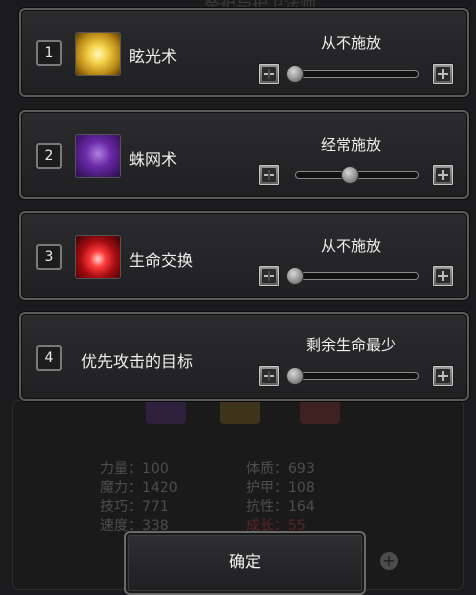  I want to click on row-number: 2, so click(49, 156).